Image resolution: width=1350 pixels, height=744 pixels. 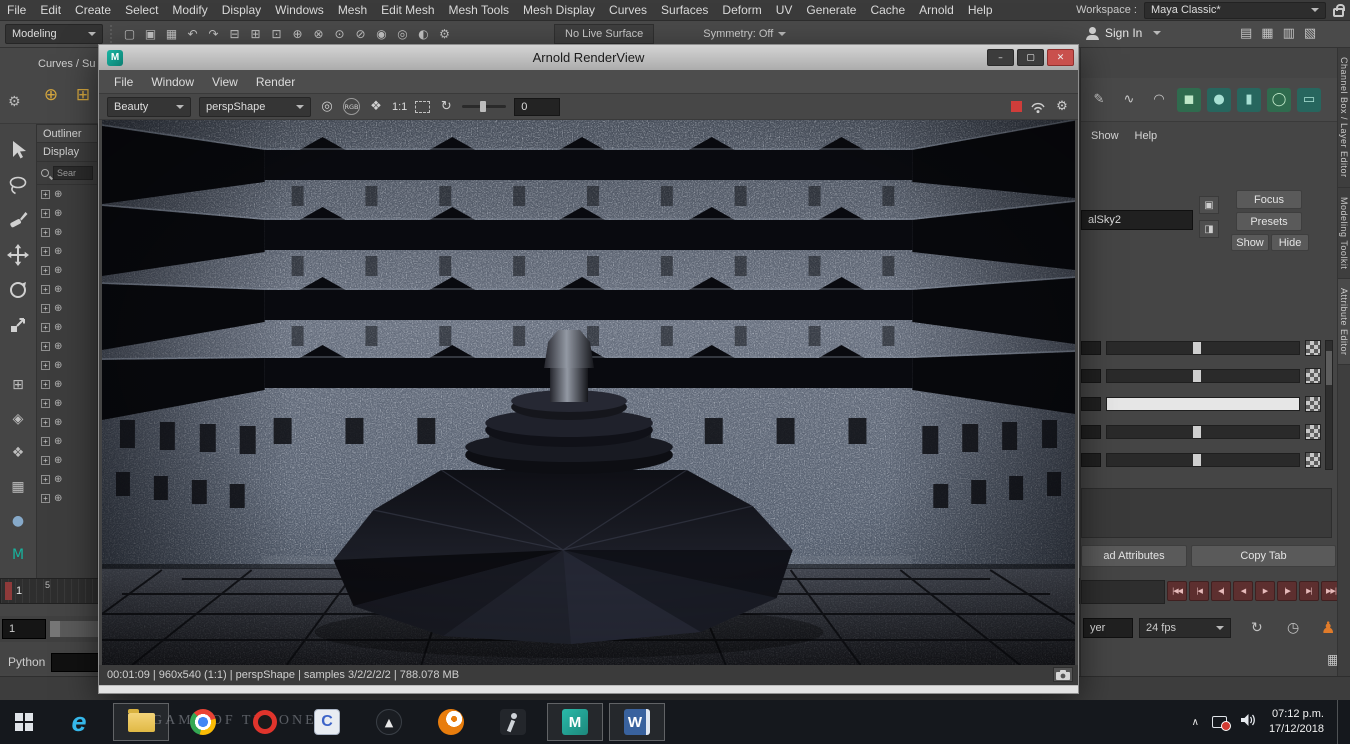 I want to click on snapshot-target-icon: ◎, so click(x=327, y=107).